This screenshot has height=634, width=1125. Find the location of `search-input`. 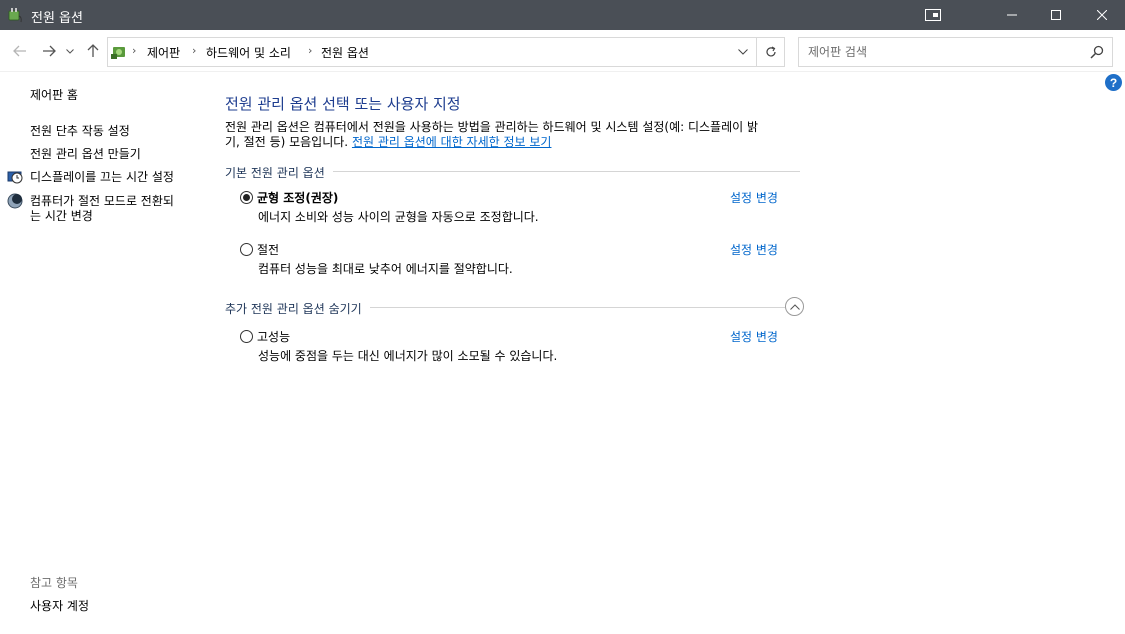

search-input is located at coordinates (939, 52).